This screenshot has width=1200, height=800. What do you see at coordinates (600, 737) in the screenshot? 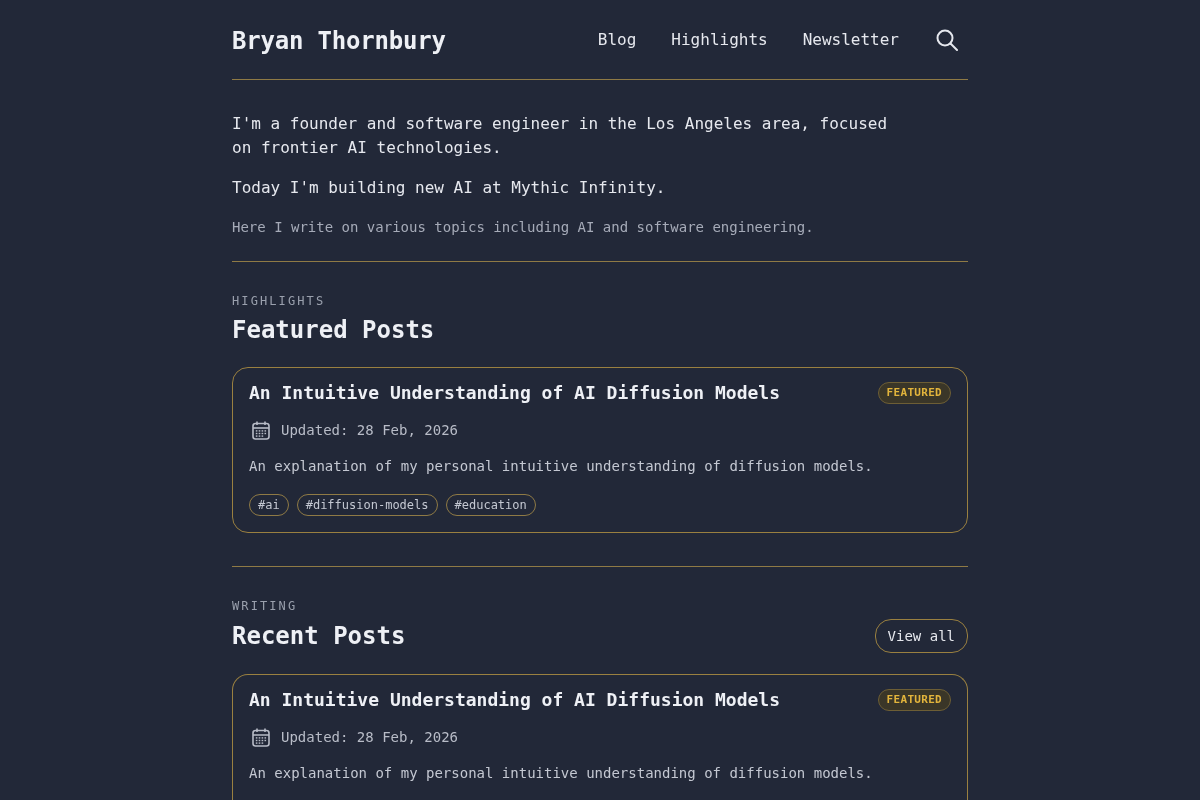
I see `post-card: An Intuitive Understanding of AI Diffusion Models FEATURED Updated: 28 Feb, 2026 An explanation of my personal intuitive understanding of diffusion models.` at bounding box center [600, 737].